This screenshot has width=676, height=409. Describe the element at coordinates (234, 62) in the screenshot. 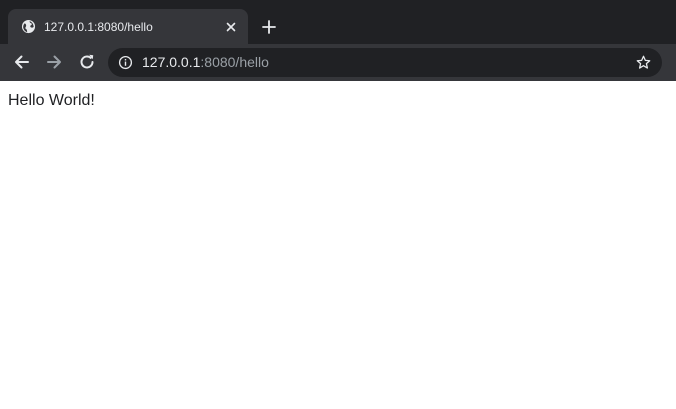

I see `url-path: :8080/hello` at that location.